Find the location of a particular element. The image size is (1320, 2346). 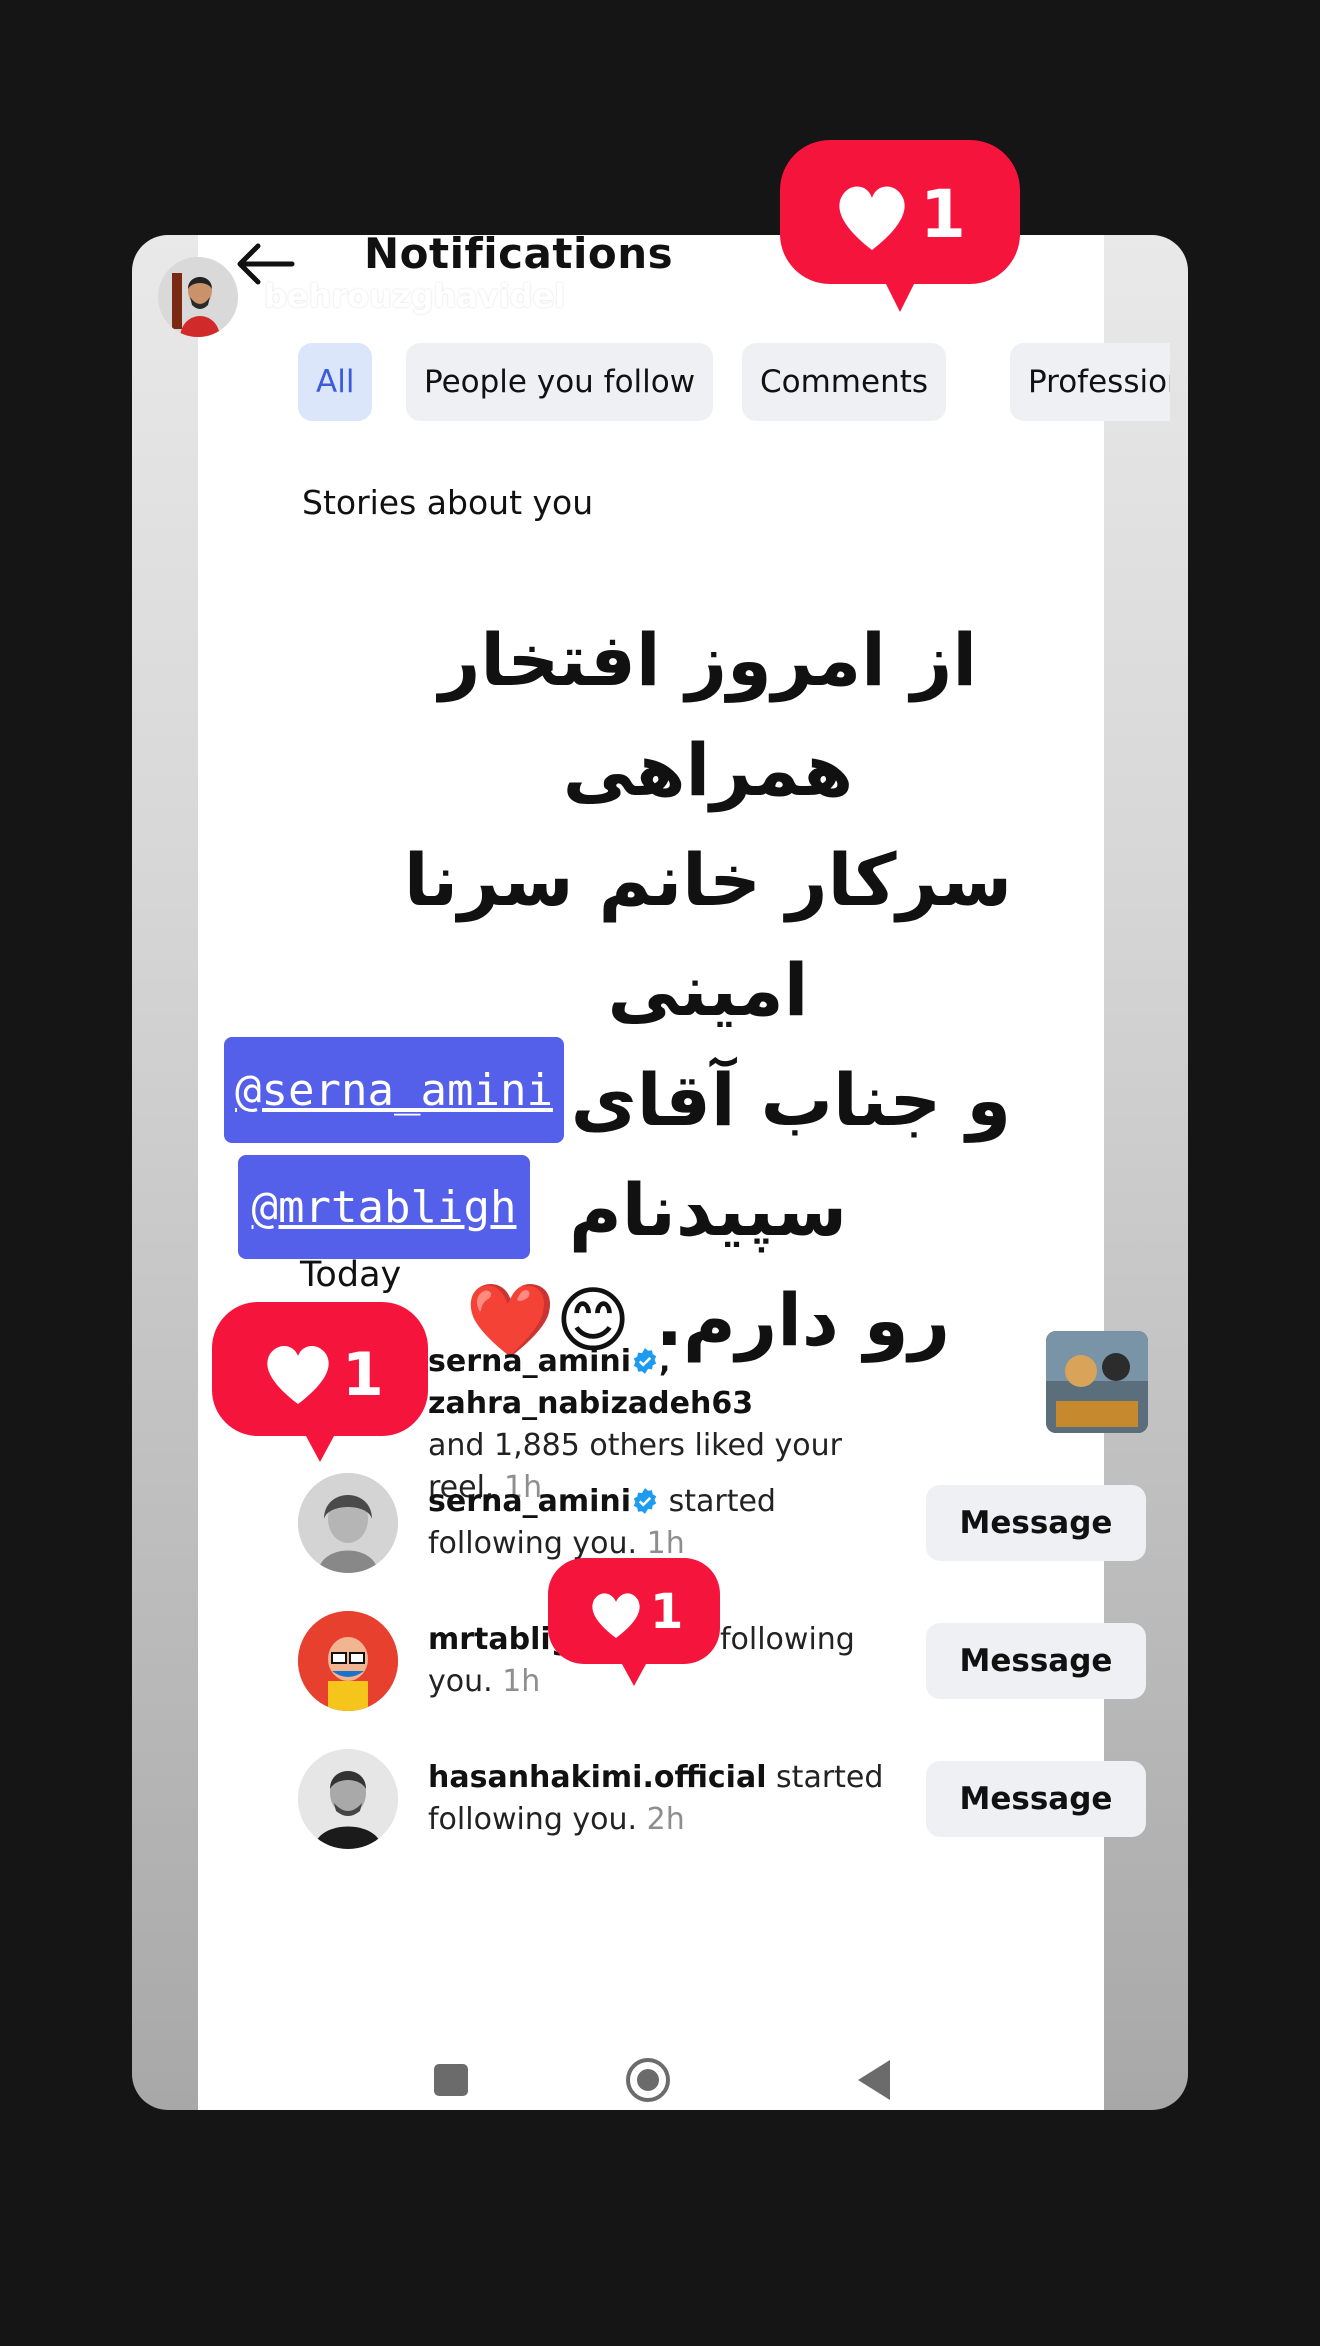

reel-thumbnail-image is located at coordinates (1097, 1382).